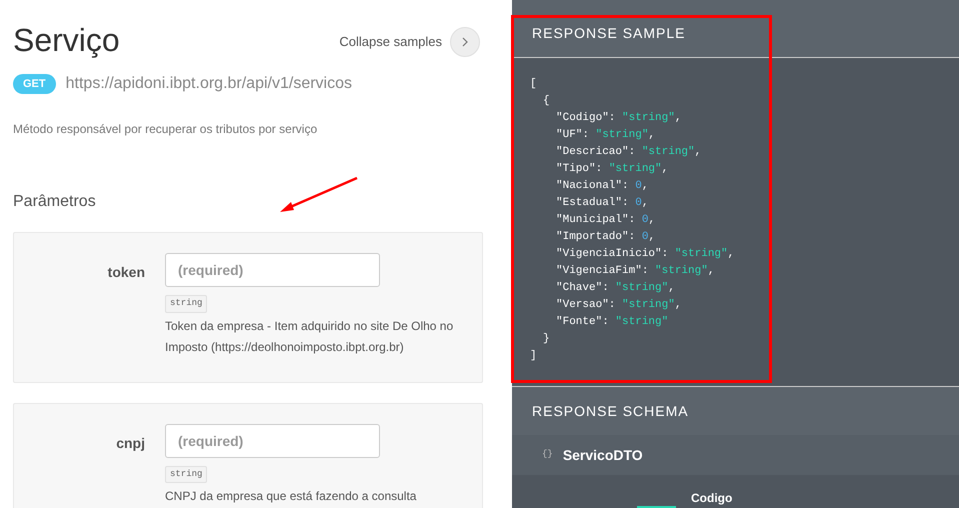 This screenshot has width=959, height=508. I want to click on collapse-button, so click(465, 42).